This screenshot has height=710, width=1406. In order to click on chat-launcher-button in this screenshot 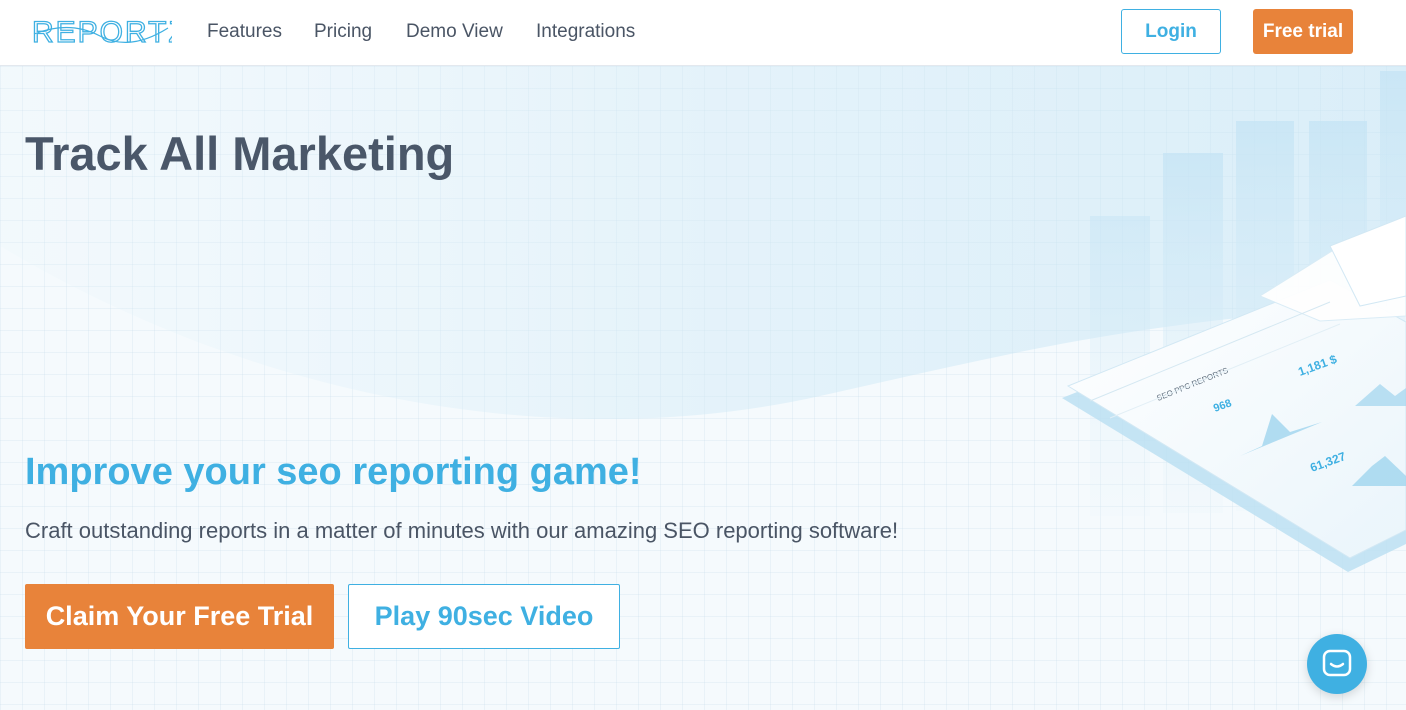, I will do `click(1337, 664)`.